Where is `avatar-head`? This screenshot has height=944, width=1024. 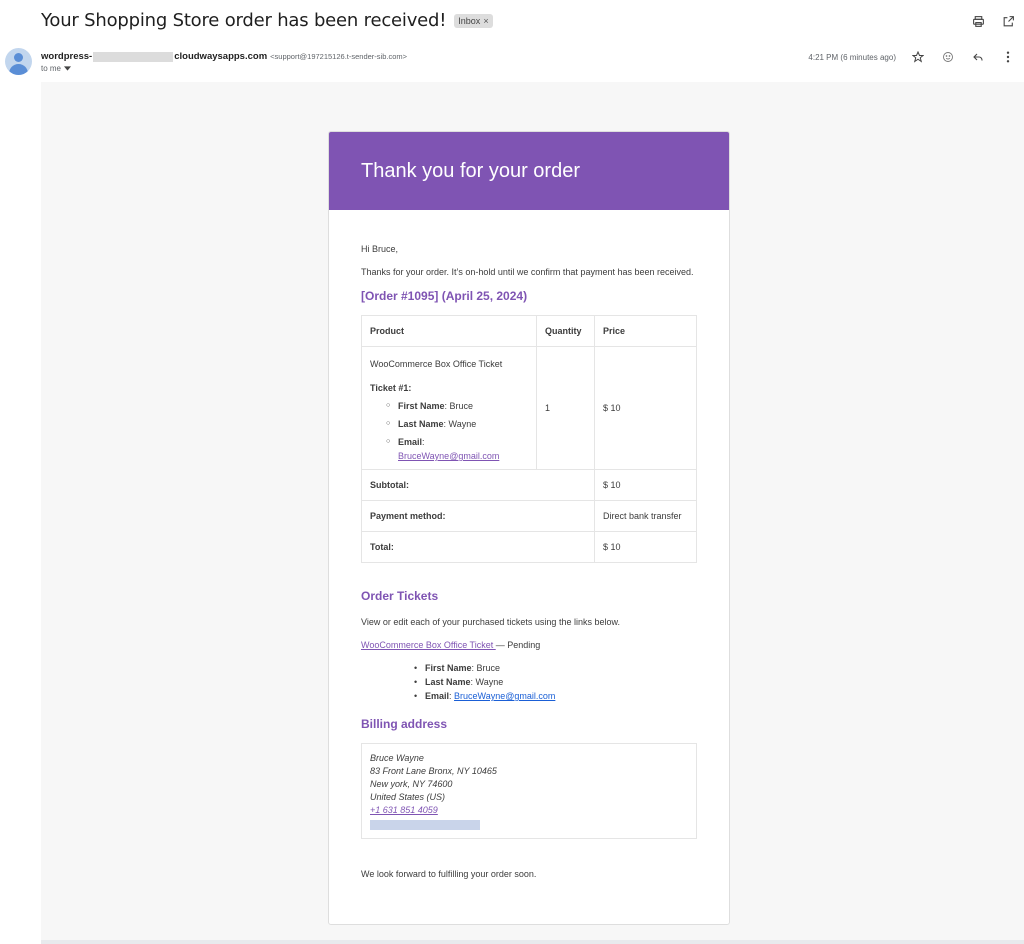 avatar-head is located at coordinates (18, 57).